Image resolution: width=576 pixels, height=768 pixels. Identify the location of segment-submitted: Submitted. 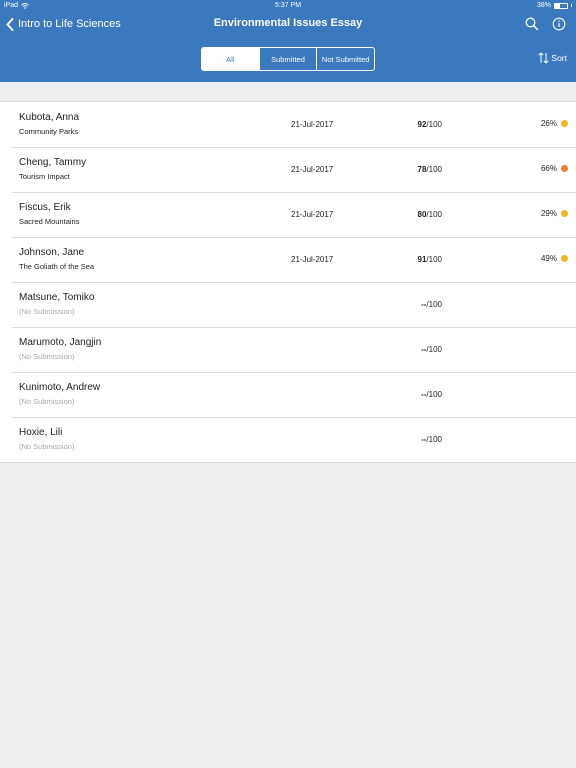
(289, 59).